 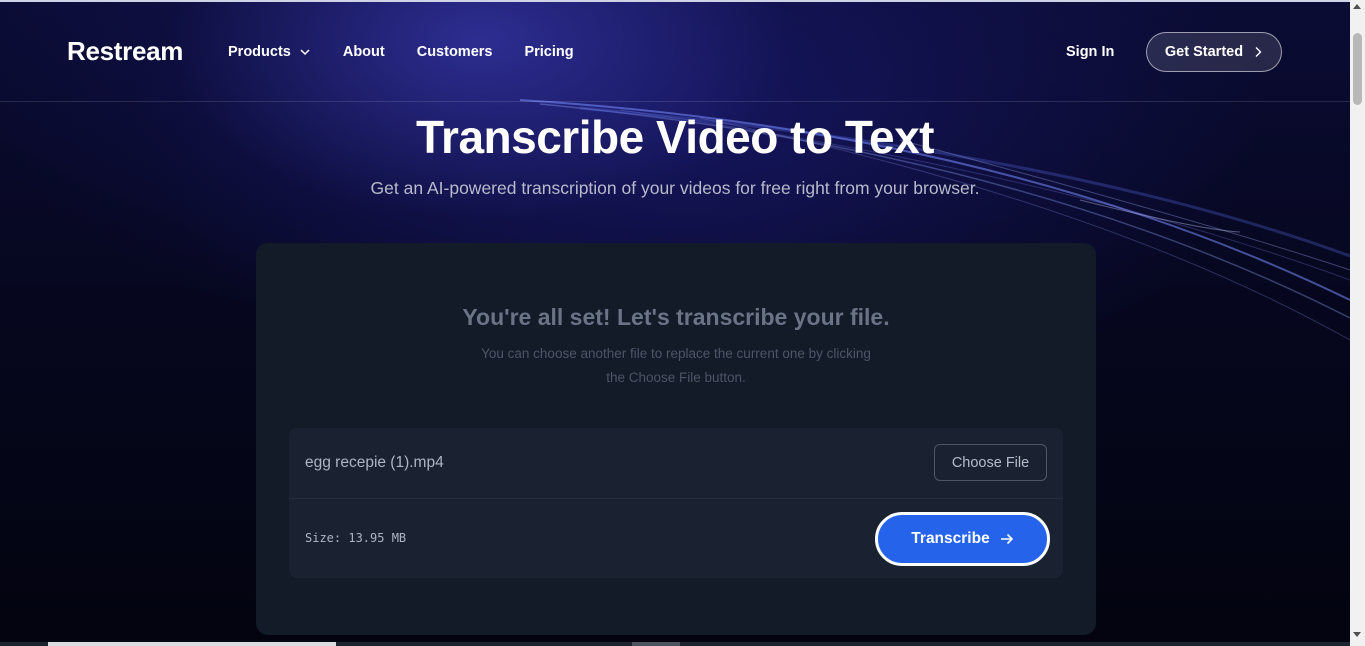 I want to click on nav-item-about: About, so click(x=364, y=52).